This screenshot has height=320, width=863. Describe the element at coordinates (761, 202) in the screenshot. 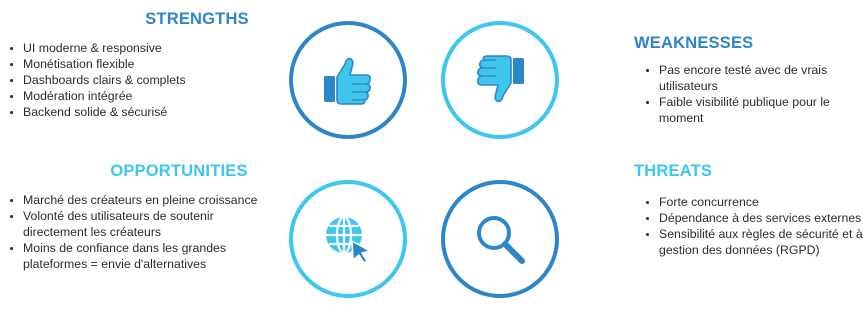

I see `threats-item: Forte concurrence` at that location.